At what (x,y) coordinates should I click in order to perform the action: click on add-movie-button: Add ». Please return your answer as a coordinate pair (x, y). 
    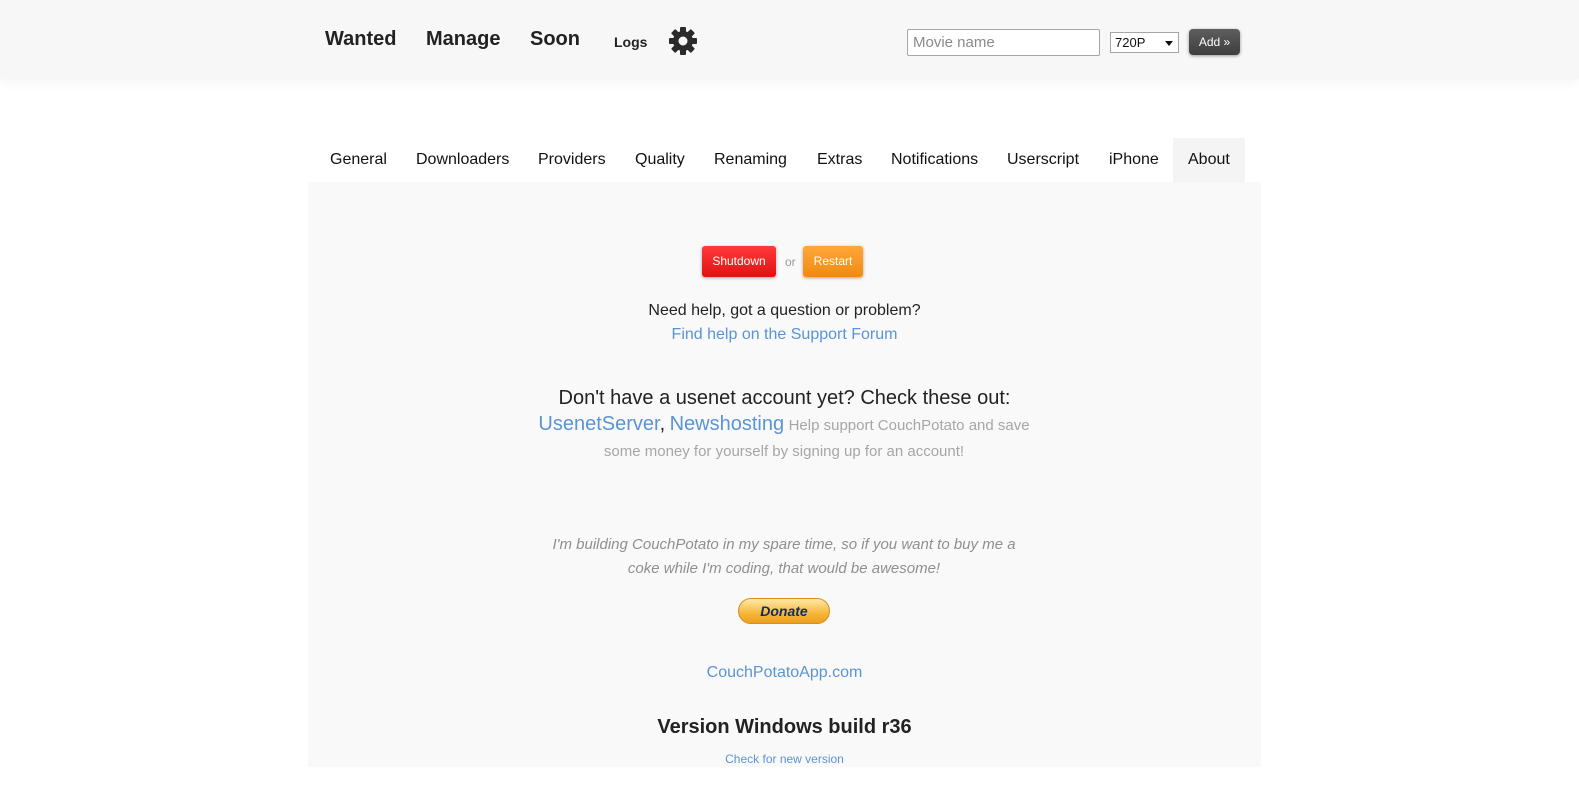
    Looking at the image, I should click on (1214, 42).